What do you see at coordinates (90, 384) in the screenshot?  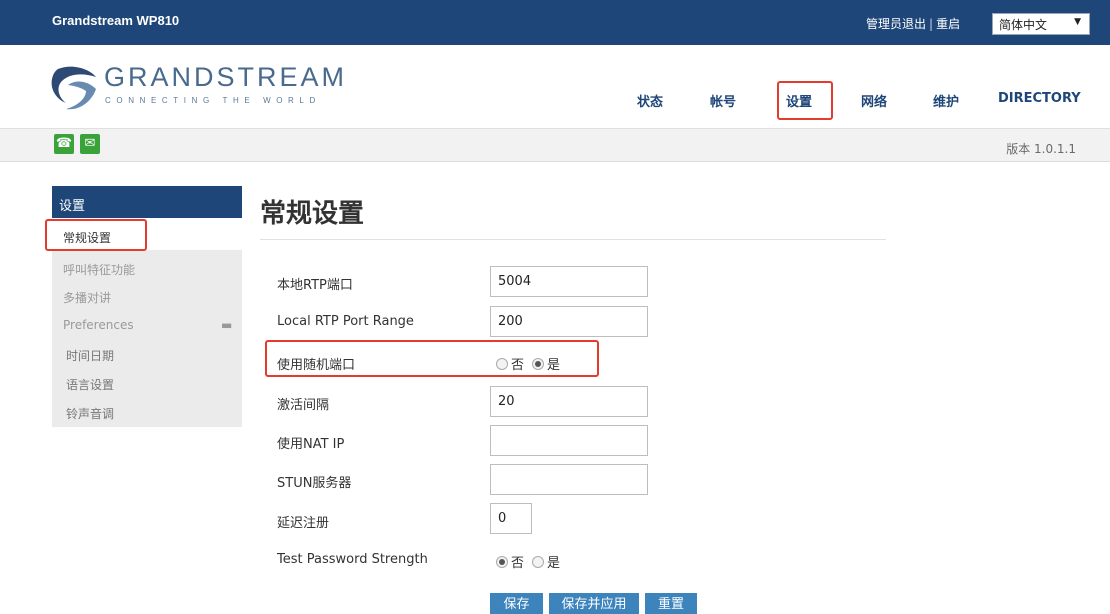 I see `sidebar-item-language: 语言设置` at bounding box center [90, 384].